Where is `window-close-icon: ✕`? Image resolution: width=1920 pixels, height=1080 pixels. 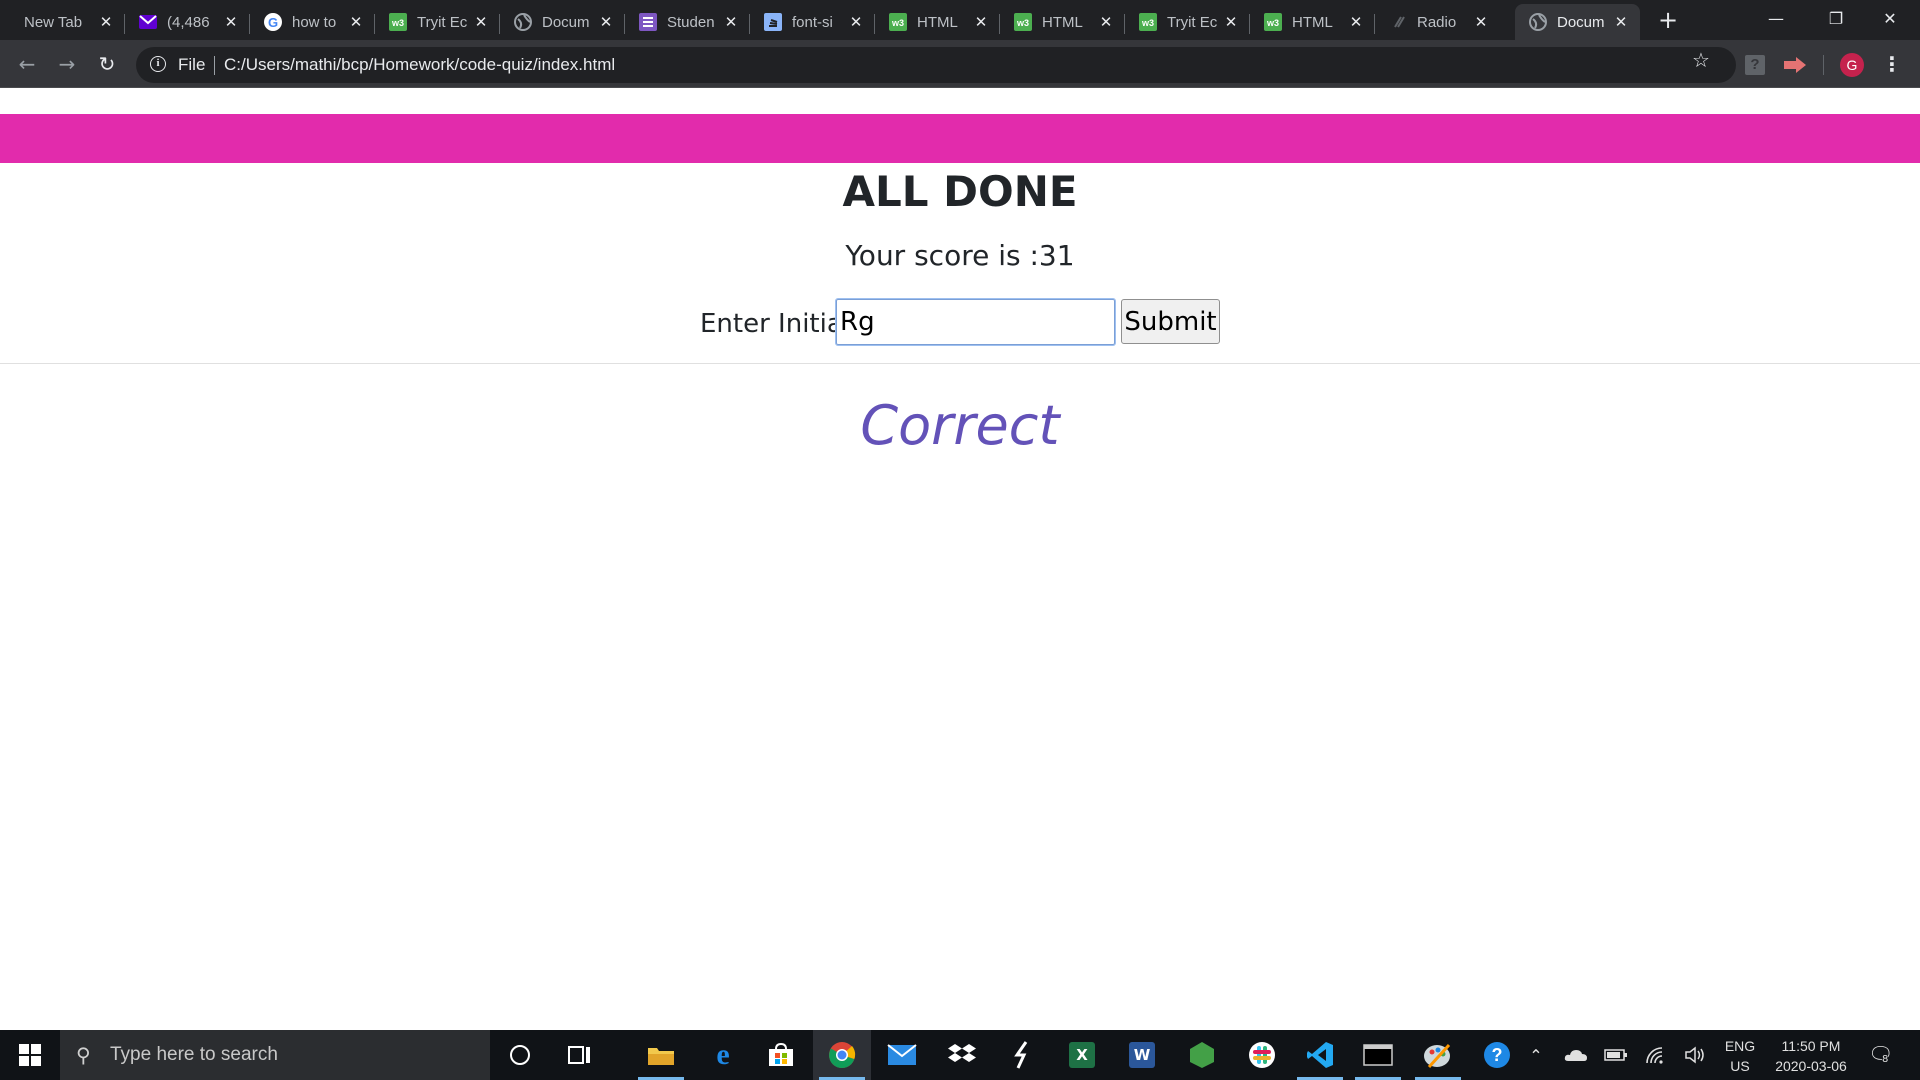 window-close-icon: ✕ is located at coordinates (1890, 20).